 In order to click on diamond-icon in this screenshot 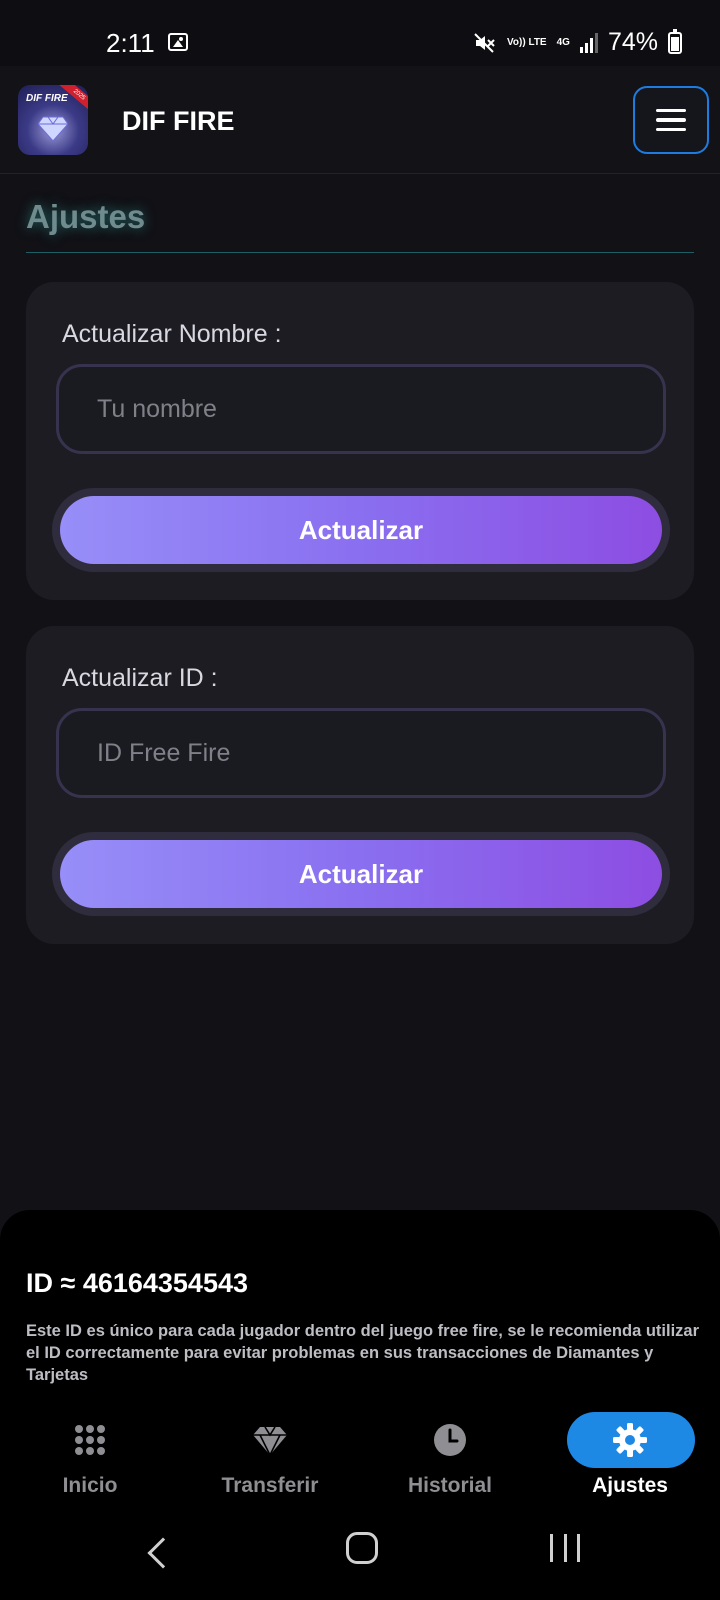, I will do `click(270, 1441)`.